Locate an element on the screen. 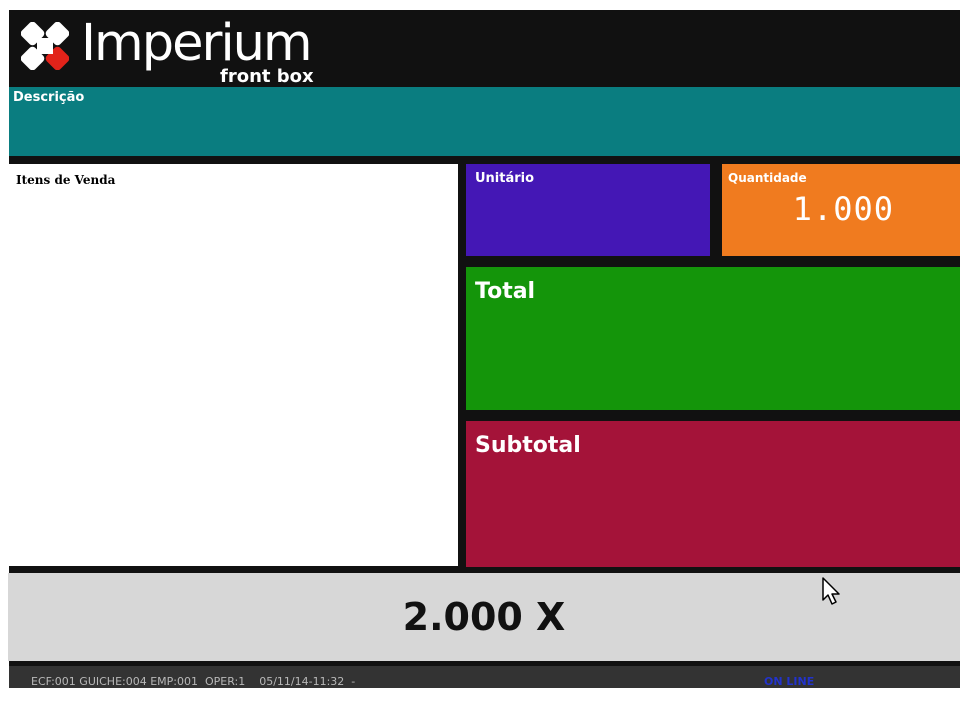 The height and width of the screenshot is (726, 960). descricao-panel: Descrição is located at coordinates (484, 121).